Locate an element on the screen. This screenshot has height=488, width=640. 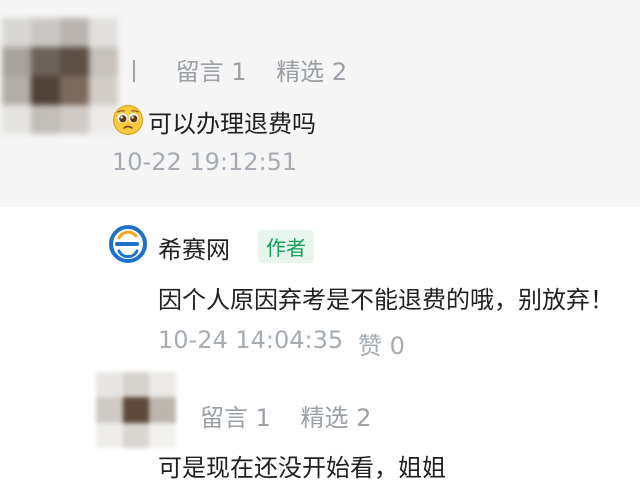
pleading-face-emoji-icon is located at coordinates (128, 120).